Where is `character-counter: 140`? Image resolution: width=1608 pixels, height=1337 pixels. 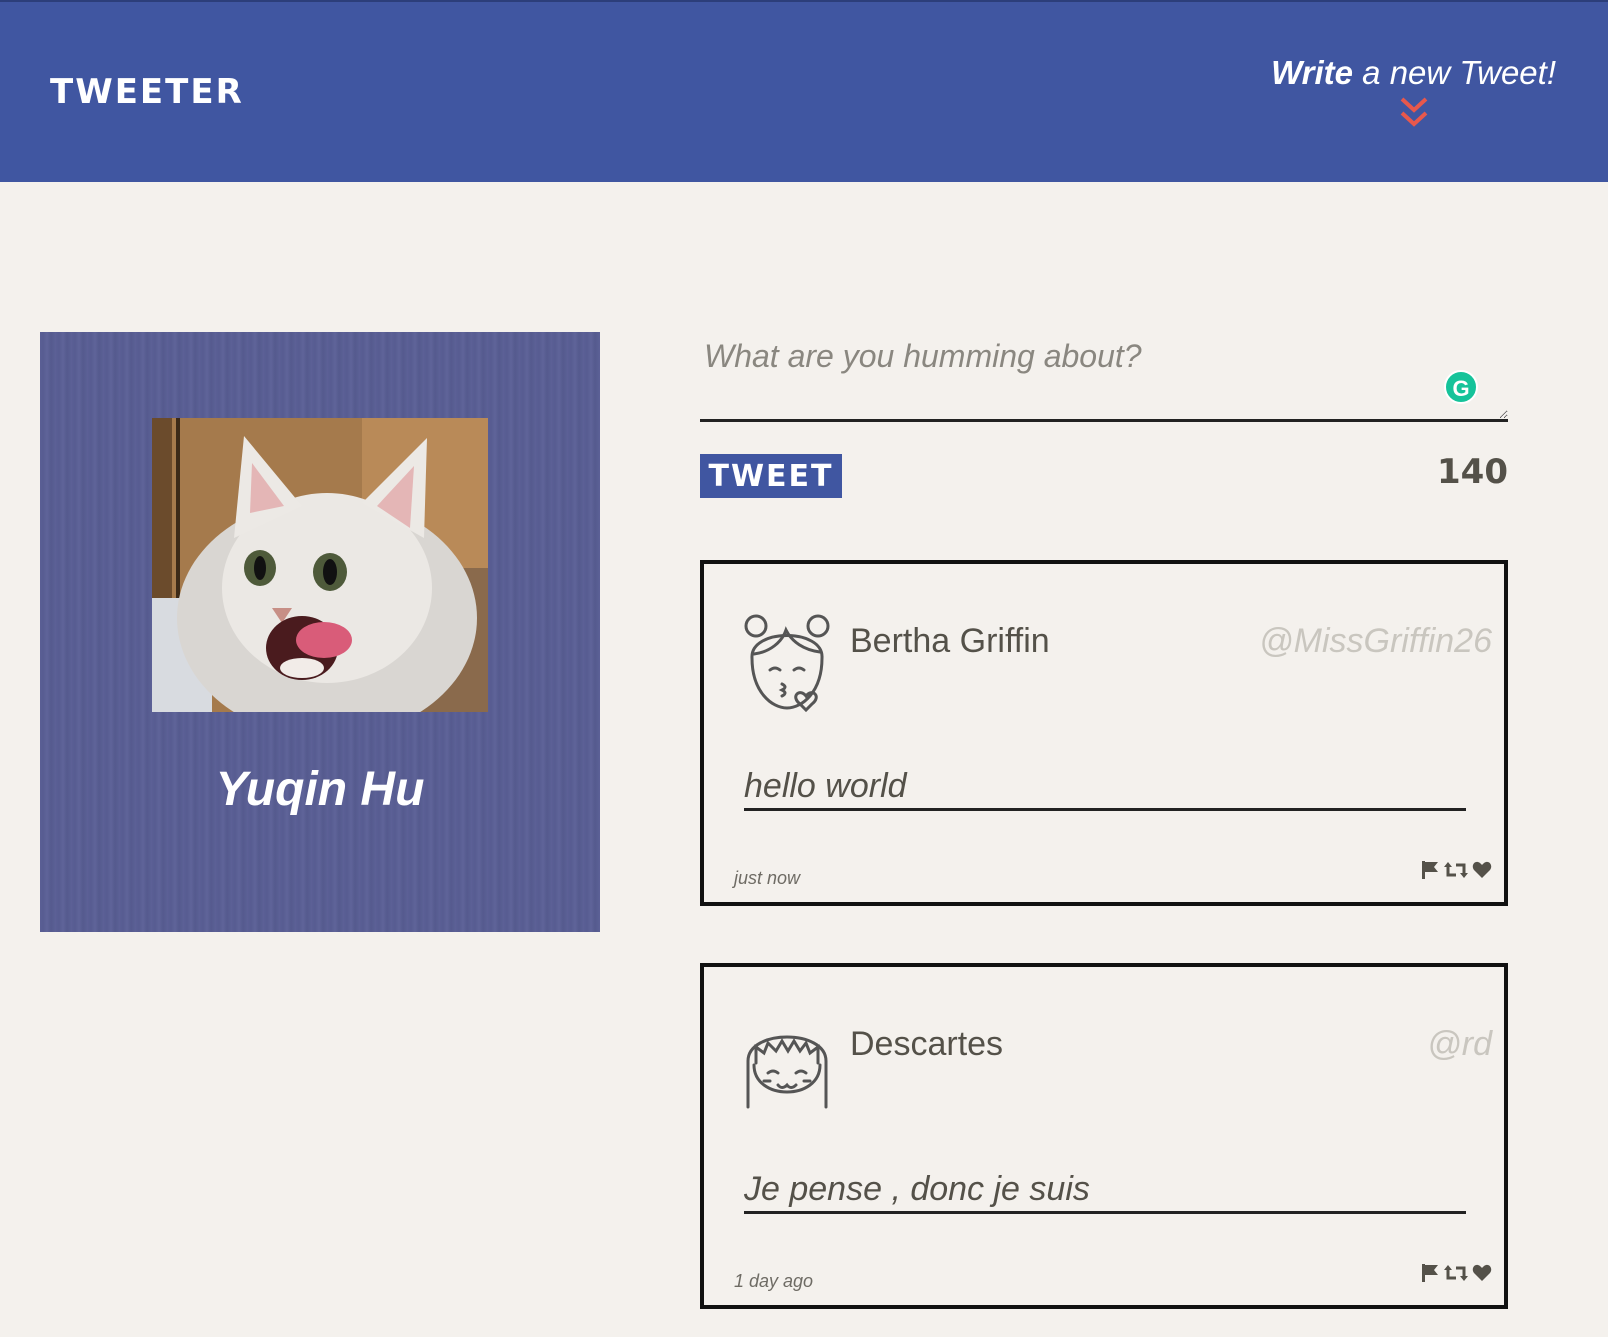
character-counter: 140 is located at coordinates (1472, 472).